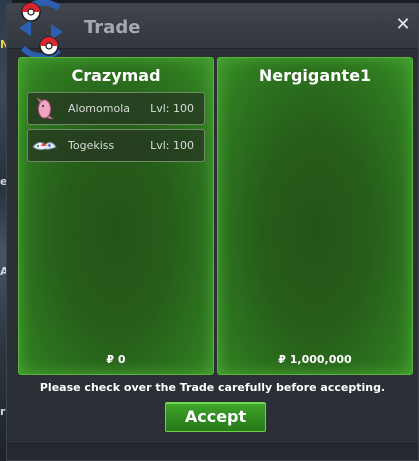 This screenshot has width=419, height=461. Describe the element at coordinates (315, 359) in the screenshot. I see `money-amount: ₽ 1,000,000` at that location.